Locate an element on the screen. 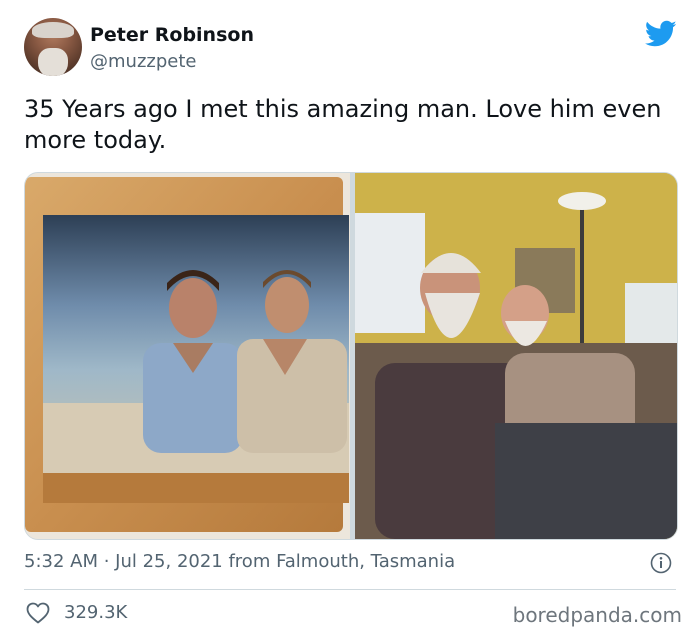  avatar-beard is located at coordinates (53, 62).